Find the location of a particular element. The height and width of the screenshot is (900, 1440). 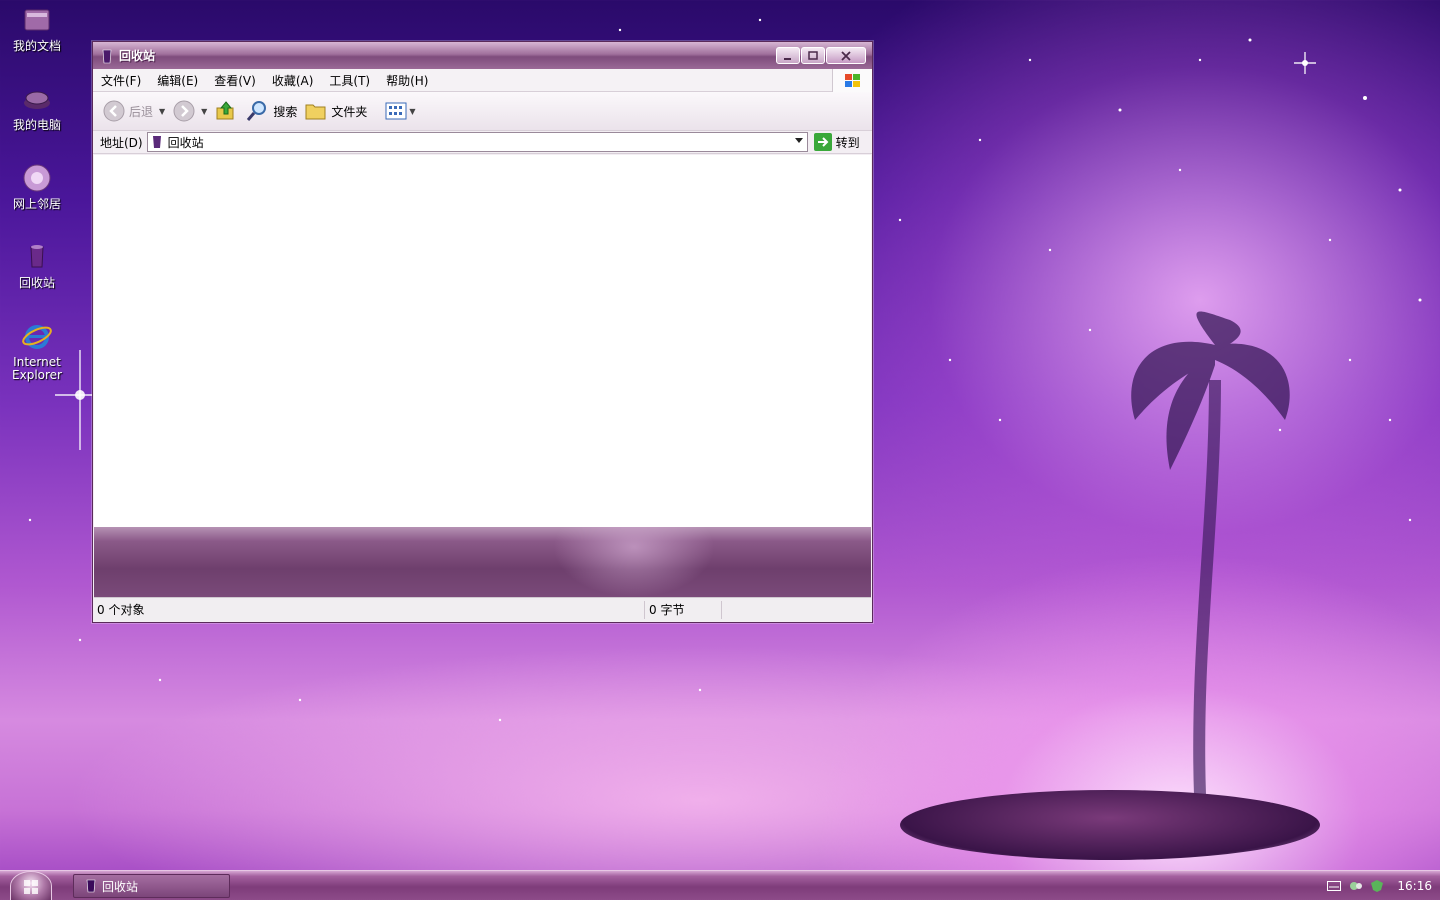

go-label: 转到 is located at coordinates (847, 142).